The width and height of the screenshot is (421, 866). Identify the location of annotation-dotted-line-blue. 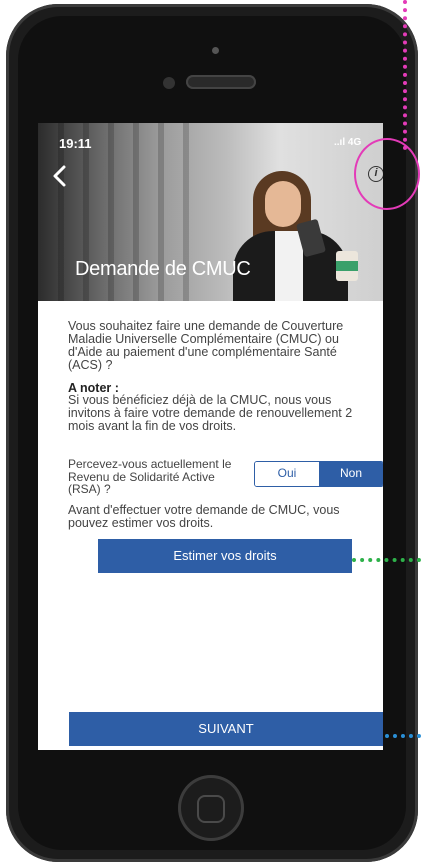
(403, 736).